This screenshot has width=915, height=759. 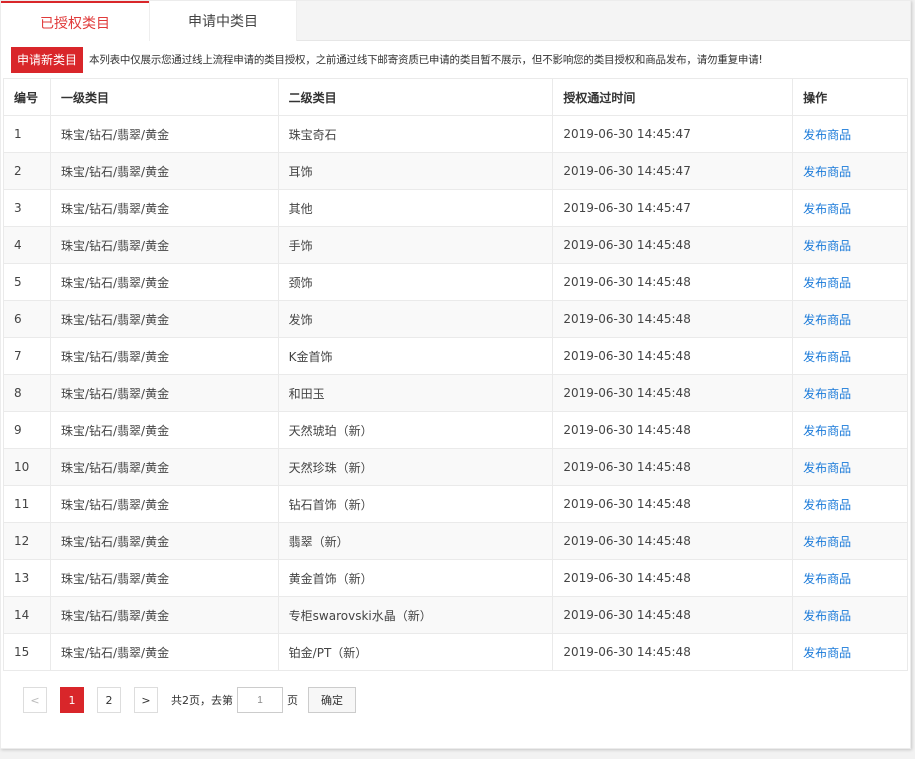 I want to click on table-row: 4 珠宝/钻石/翡翠/黄金 手饰 2019-06-30 14:45:48 发布商品, so click(x=455, y=245).